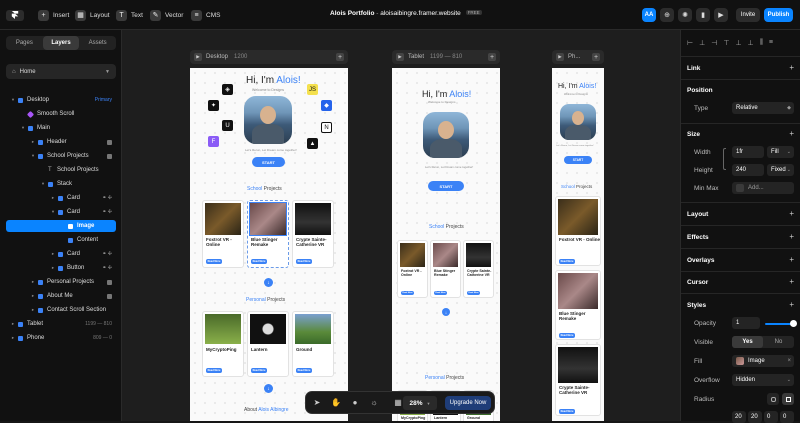  I want to click on project-card: MyCryptoPing Read More, so click(223, 344).